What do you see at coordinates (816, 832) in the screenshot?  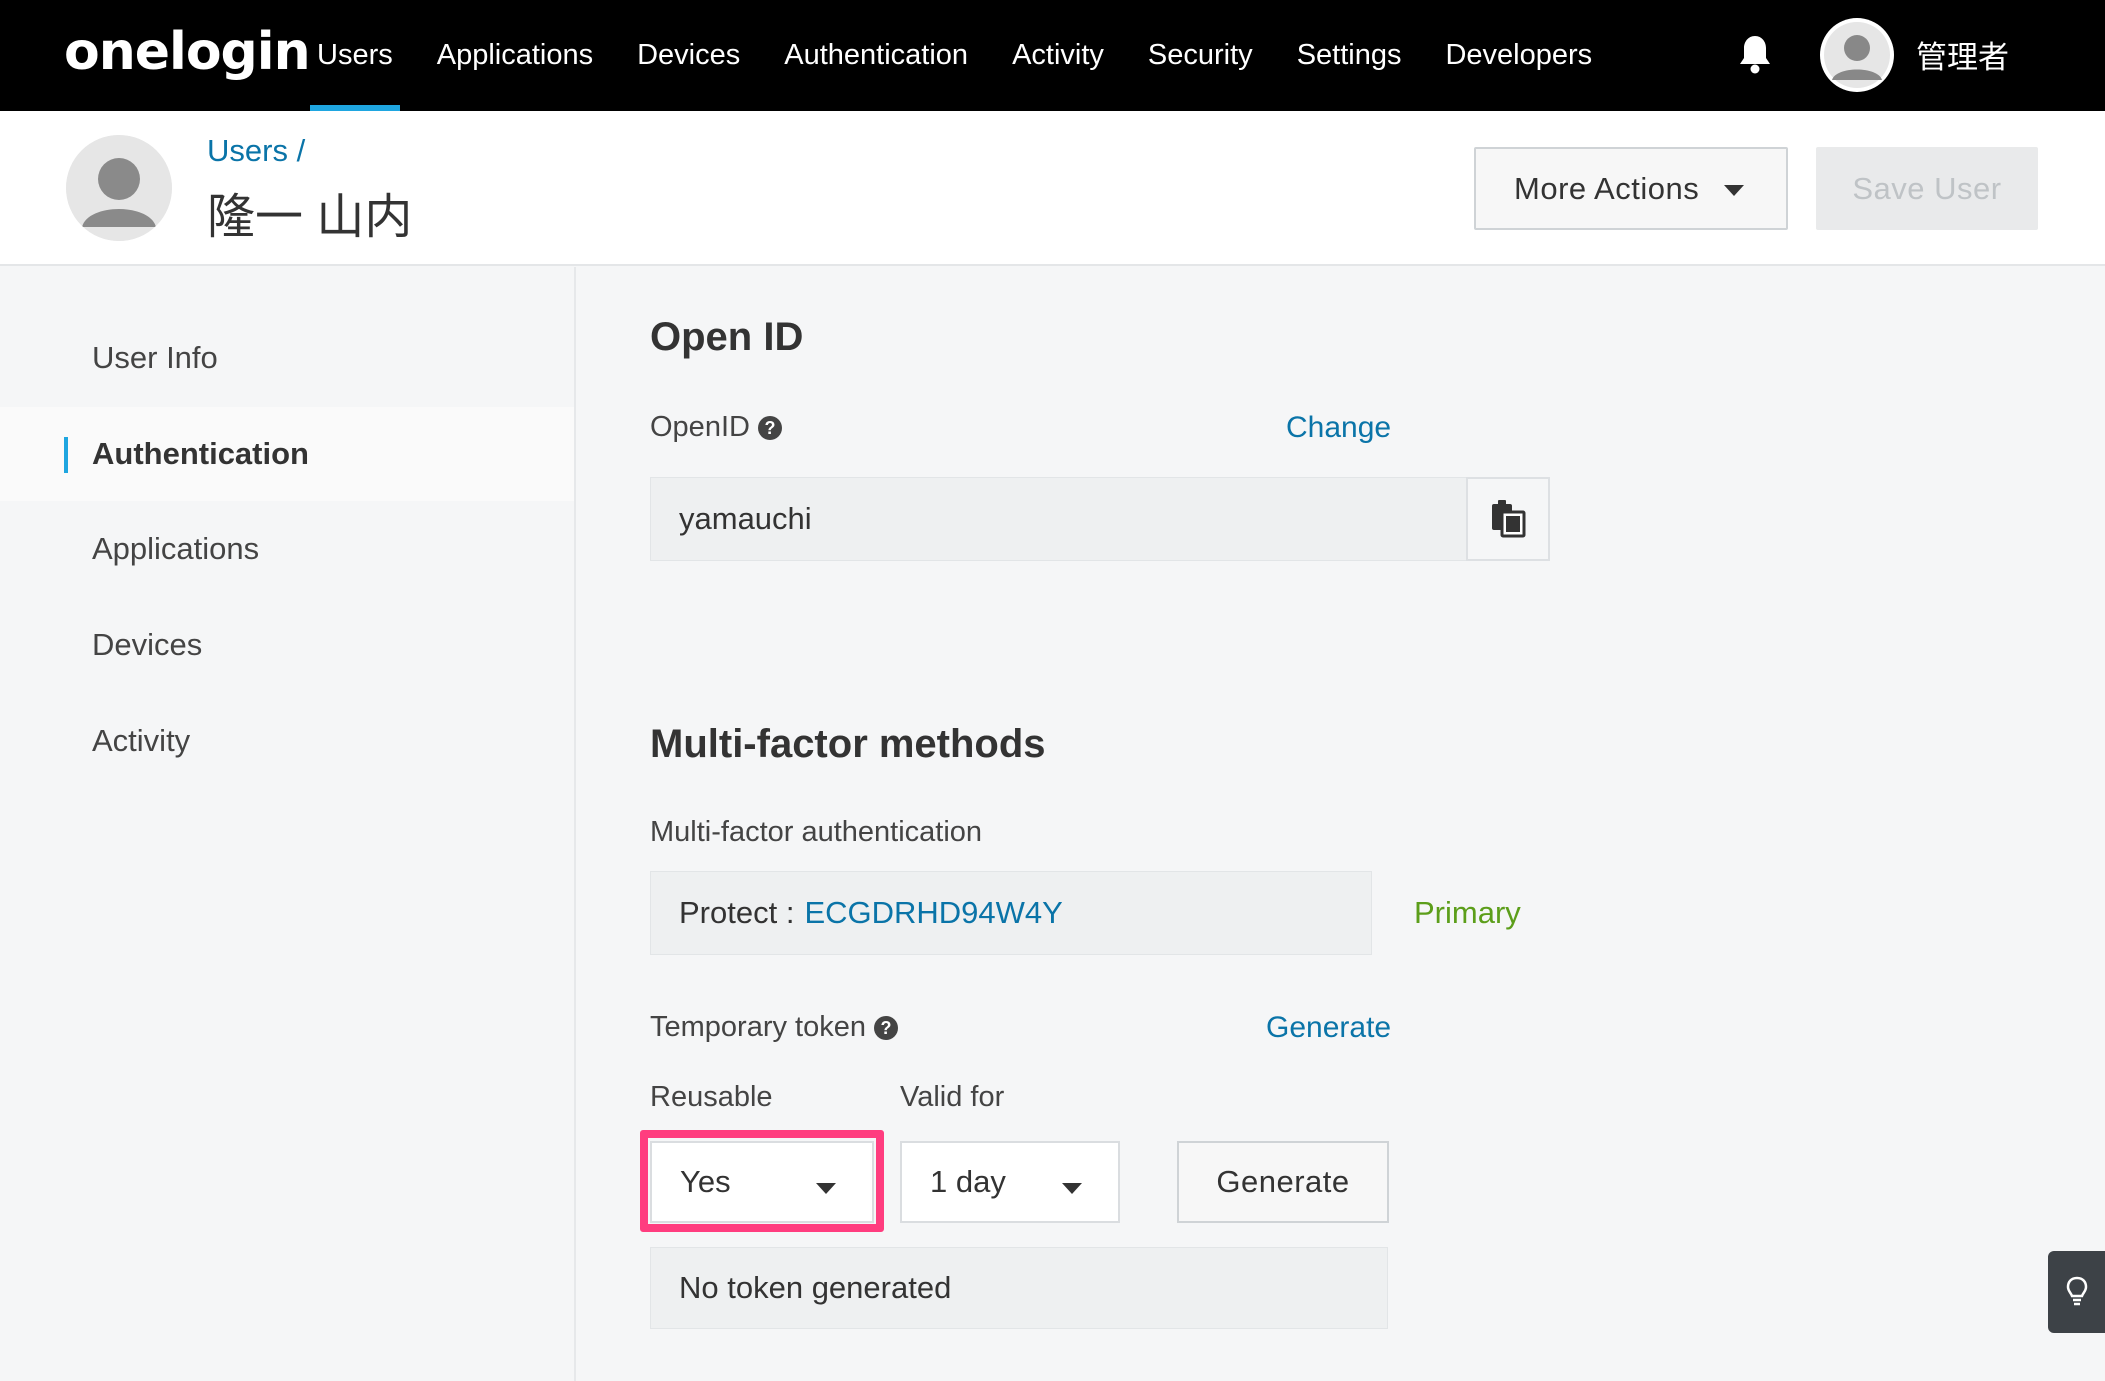 I see `mfa-label: Multi-factor authentication` at bounding box center [816, 832].